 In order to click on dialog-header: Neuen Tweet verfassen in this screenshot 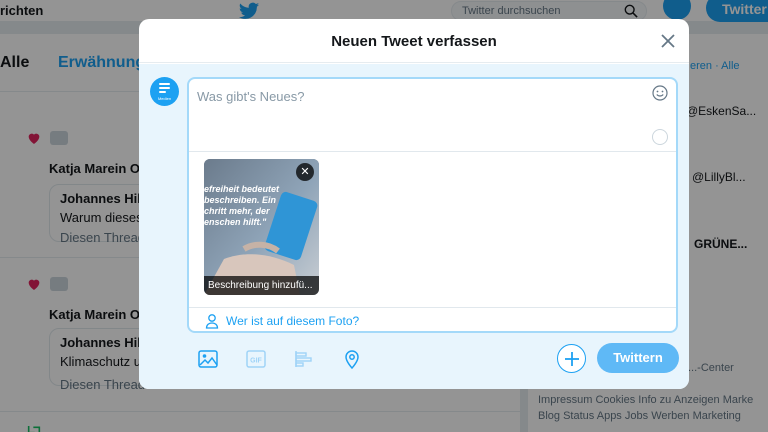, I will do `click(414, 41)`.